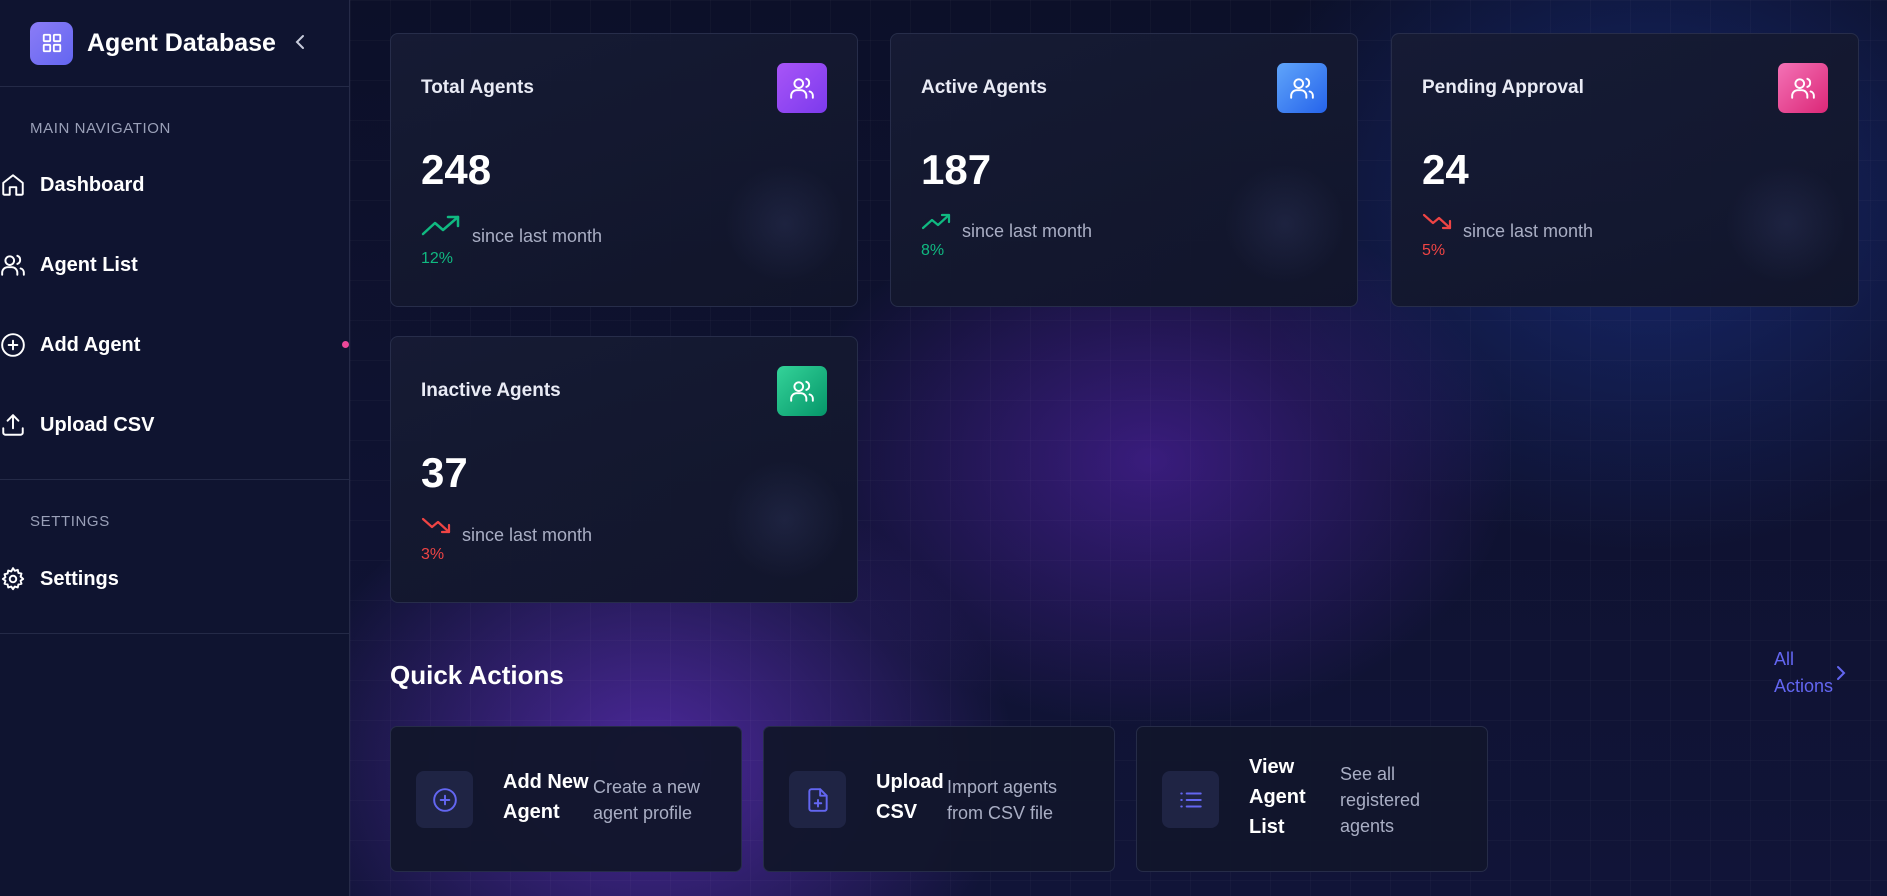 The image size is (1887, 896). Describe the element at coordinates (624, 469) in the screenshot. I see `stat-card-inactive-agents: Inactive Agents 37 3% since last month` at that location.